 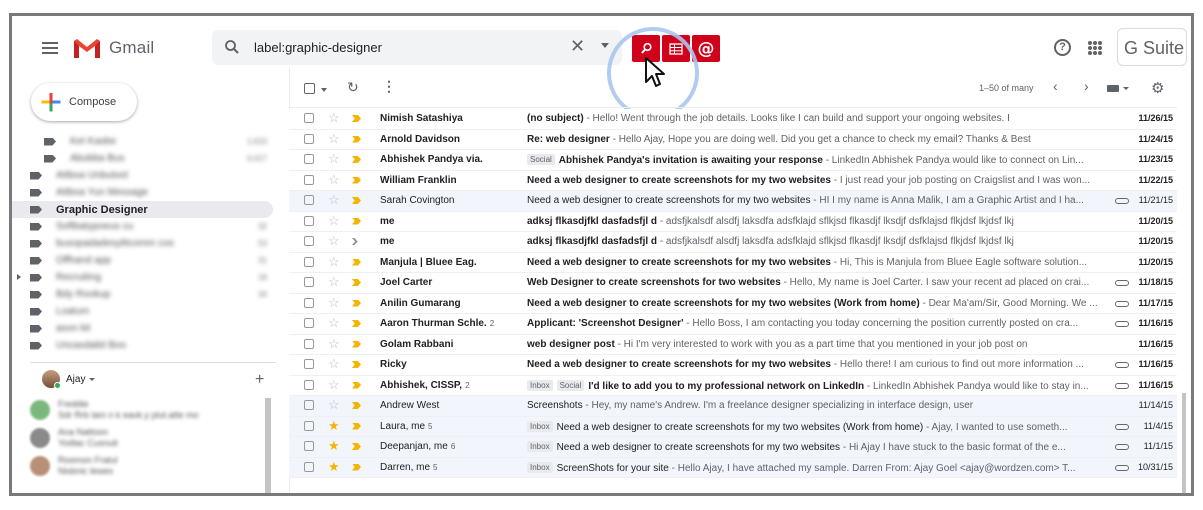 What do you see at coordinates (151, 192) in the screenshot?
I see `sidebar-label-item: Attboa Yun Message` at bounding box center [151, 192].